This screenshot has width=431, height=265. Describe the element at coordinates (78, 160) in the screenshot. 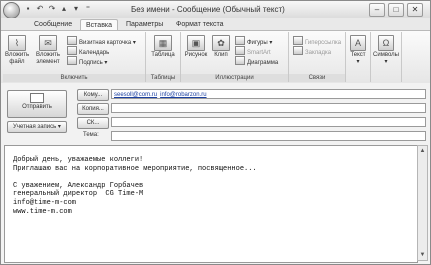

I see `body-line: Добрый день, уважаемые коллеги!` at that location.